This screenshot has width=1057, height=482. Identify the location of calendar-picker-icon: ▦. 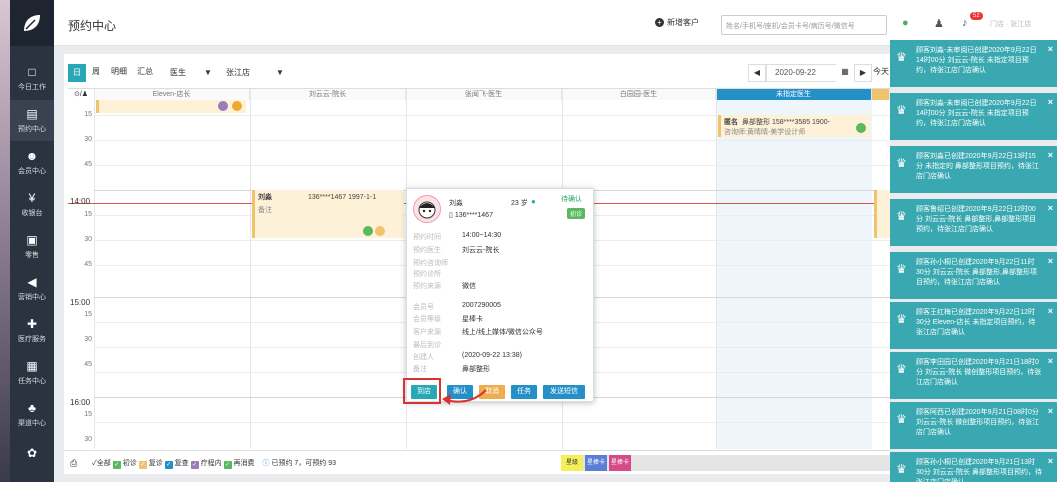
(845, 73).